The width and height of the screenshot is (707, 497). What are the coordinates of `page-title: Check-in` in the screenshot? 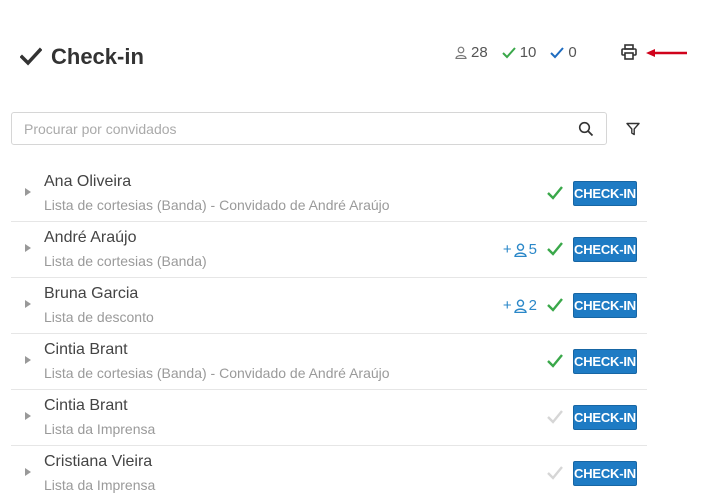 It's located at (97, 56).